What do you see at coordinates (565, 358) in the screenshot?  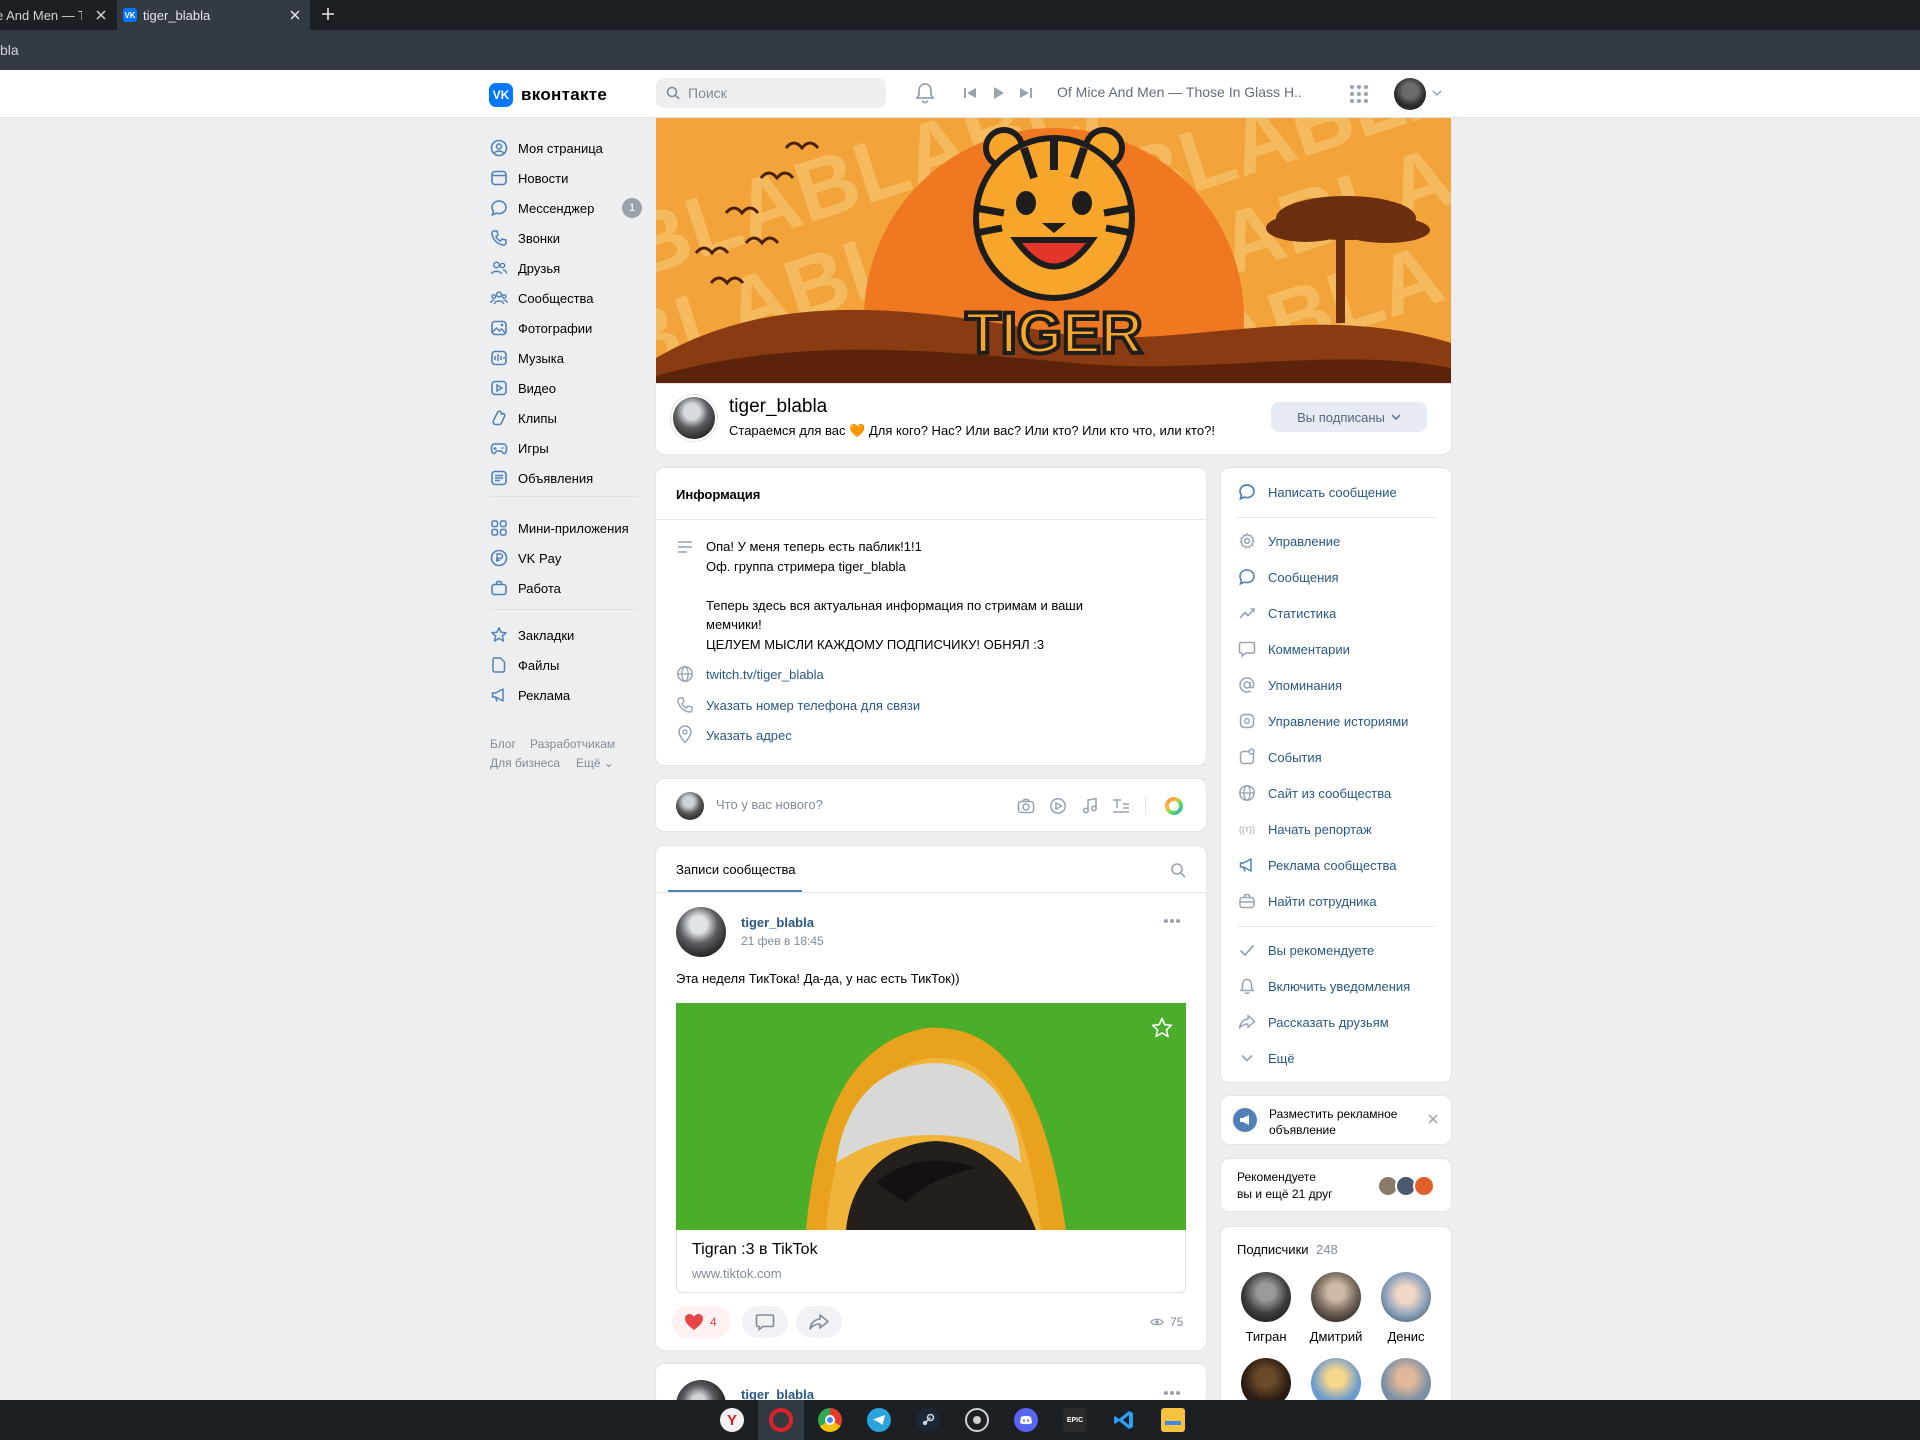 I see `sidebar-item: Музыка` at bounding box center [565, 358].